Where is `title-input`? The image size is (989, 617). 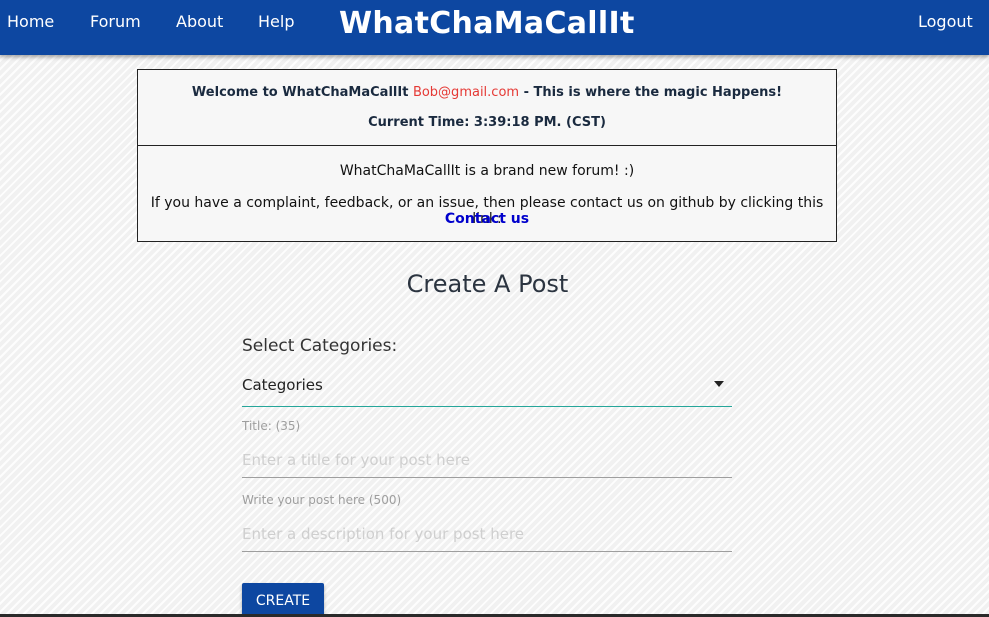 title-input is located at coordinates (487, 460).